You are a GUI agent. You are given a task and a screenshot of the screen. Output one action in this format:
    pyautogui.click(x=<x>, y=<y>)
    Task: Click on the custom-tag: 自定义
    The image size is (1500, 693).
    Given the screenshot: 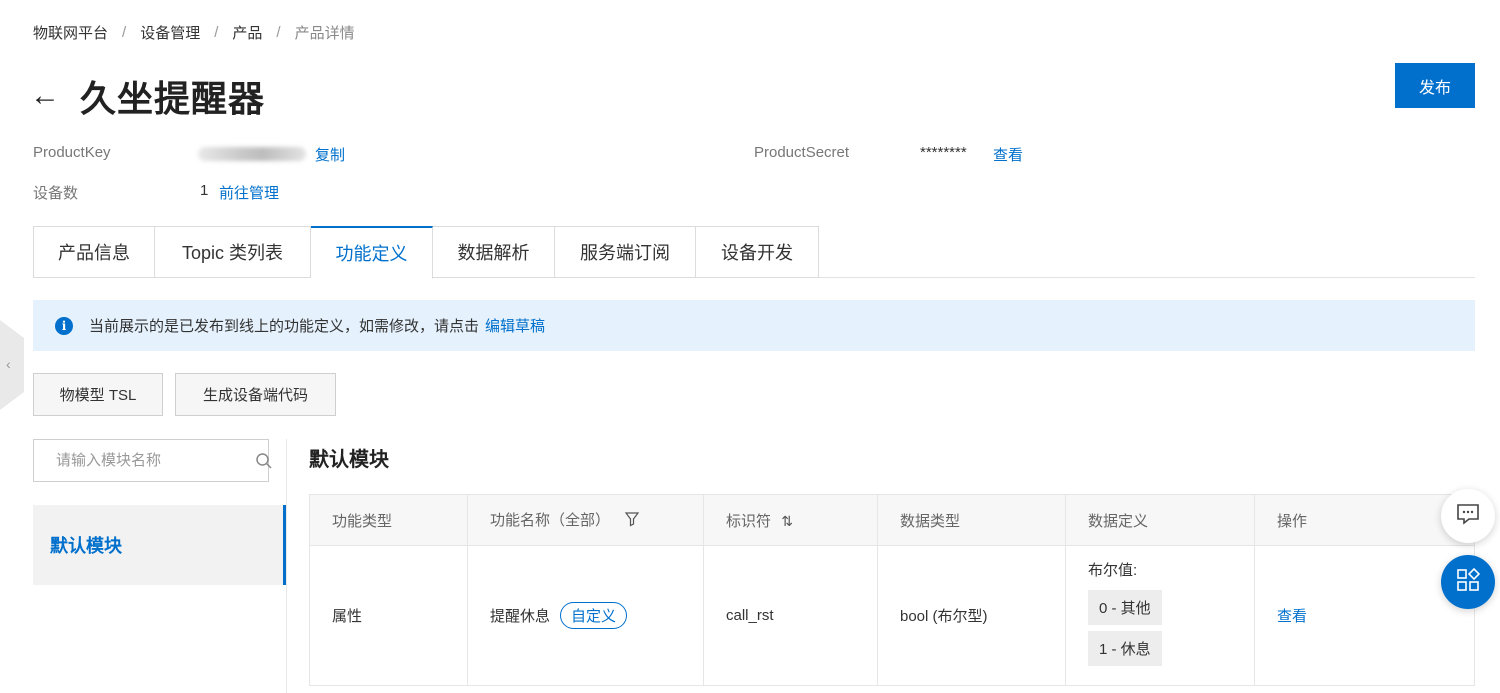 What is the action you would take?
    pyautogui.click(x=594, y=615)
    